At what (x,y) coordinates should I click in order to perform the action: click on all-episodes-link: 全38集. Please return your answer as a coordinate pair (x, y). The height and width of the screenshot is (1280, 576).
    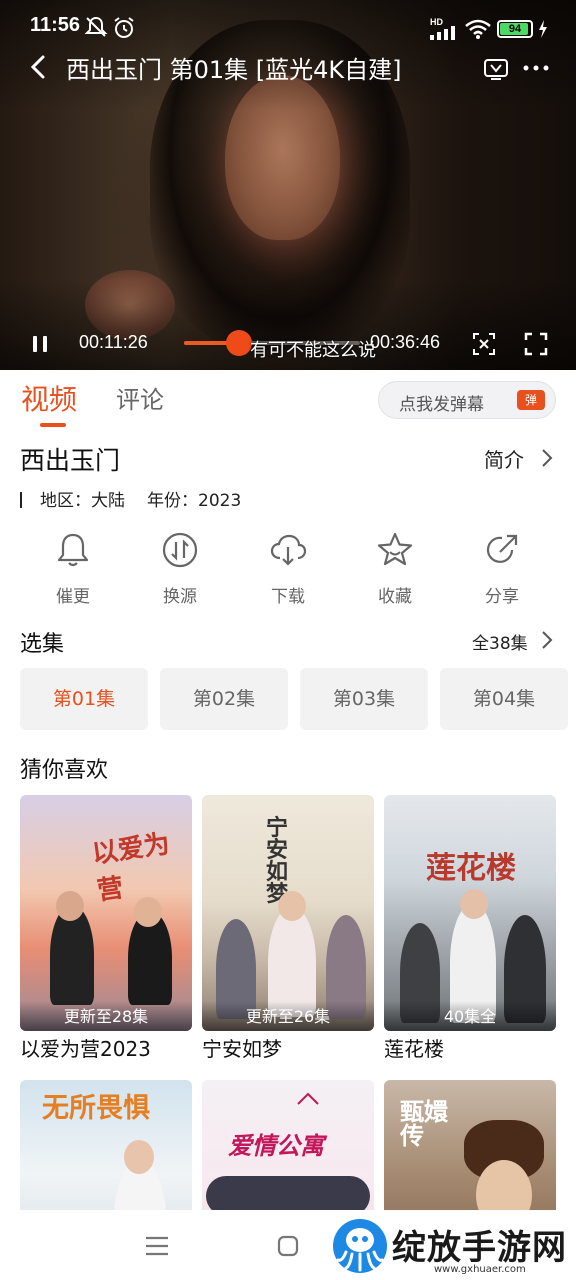
    Looking at the image, I should click on (500, 641).